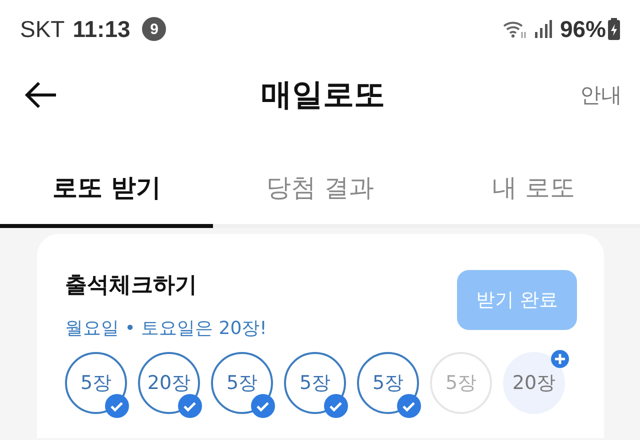 The width and height of the screenshot is (640, 440). What do you see at coordinates (601, 95) in the screenshot?
I see `guide-link: 안내` at bounding box center [601, 95].